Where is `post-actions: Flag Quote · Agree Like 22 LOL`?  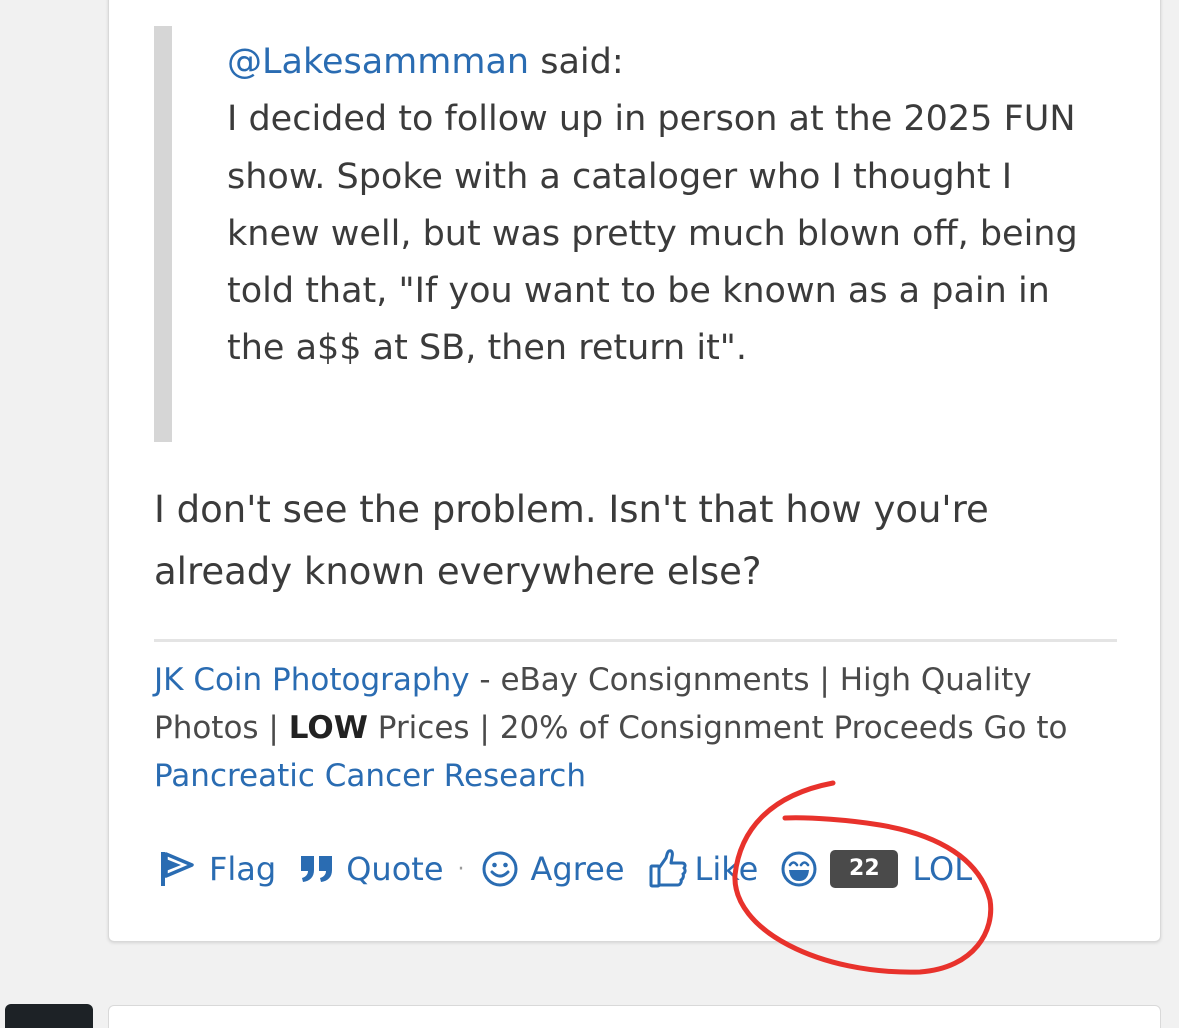 post-actions: Flag Quote · Agree Like 22 LOL is located at coordinates (565, 869).